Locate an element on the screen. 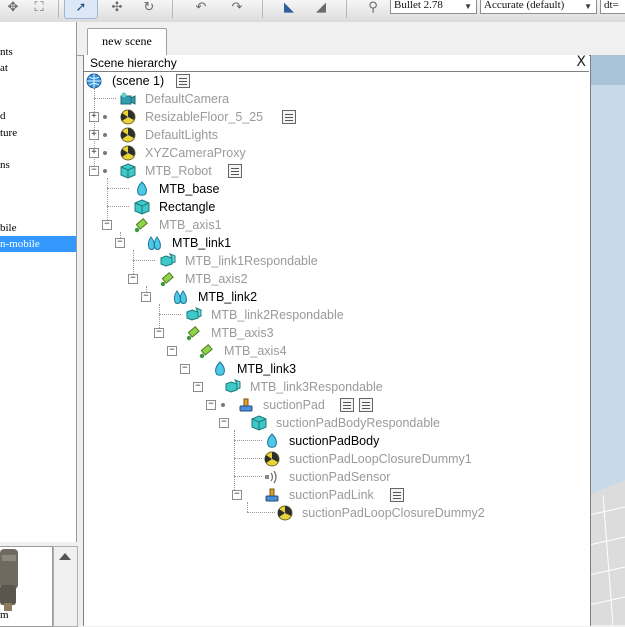 Image resolution: width=625 pixels, height=627 pixels. tree-node: + ResizableFloor_5_25 is located at coordinates (236, 117).